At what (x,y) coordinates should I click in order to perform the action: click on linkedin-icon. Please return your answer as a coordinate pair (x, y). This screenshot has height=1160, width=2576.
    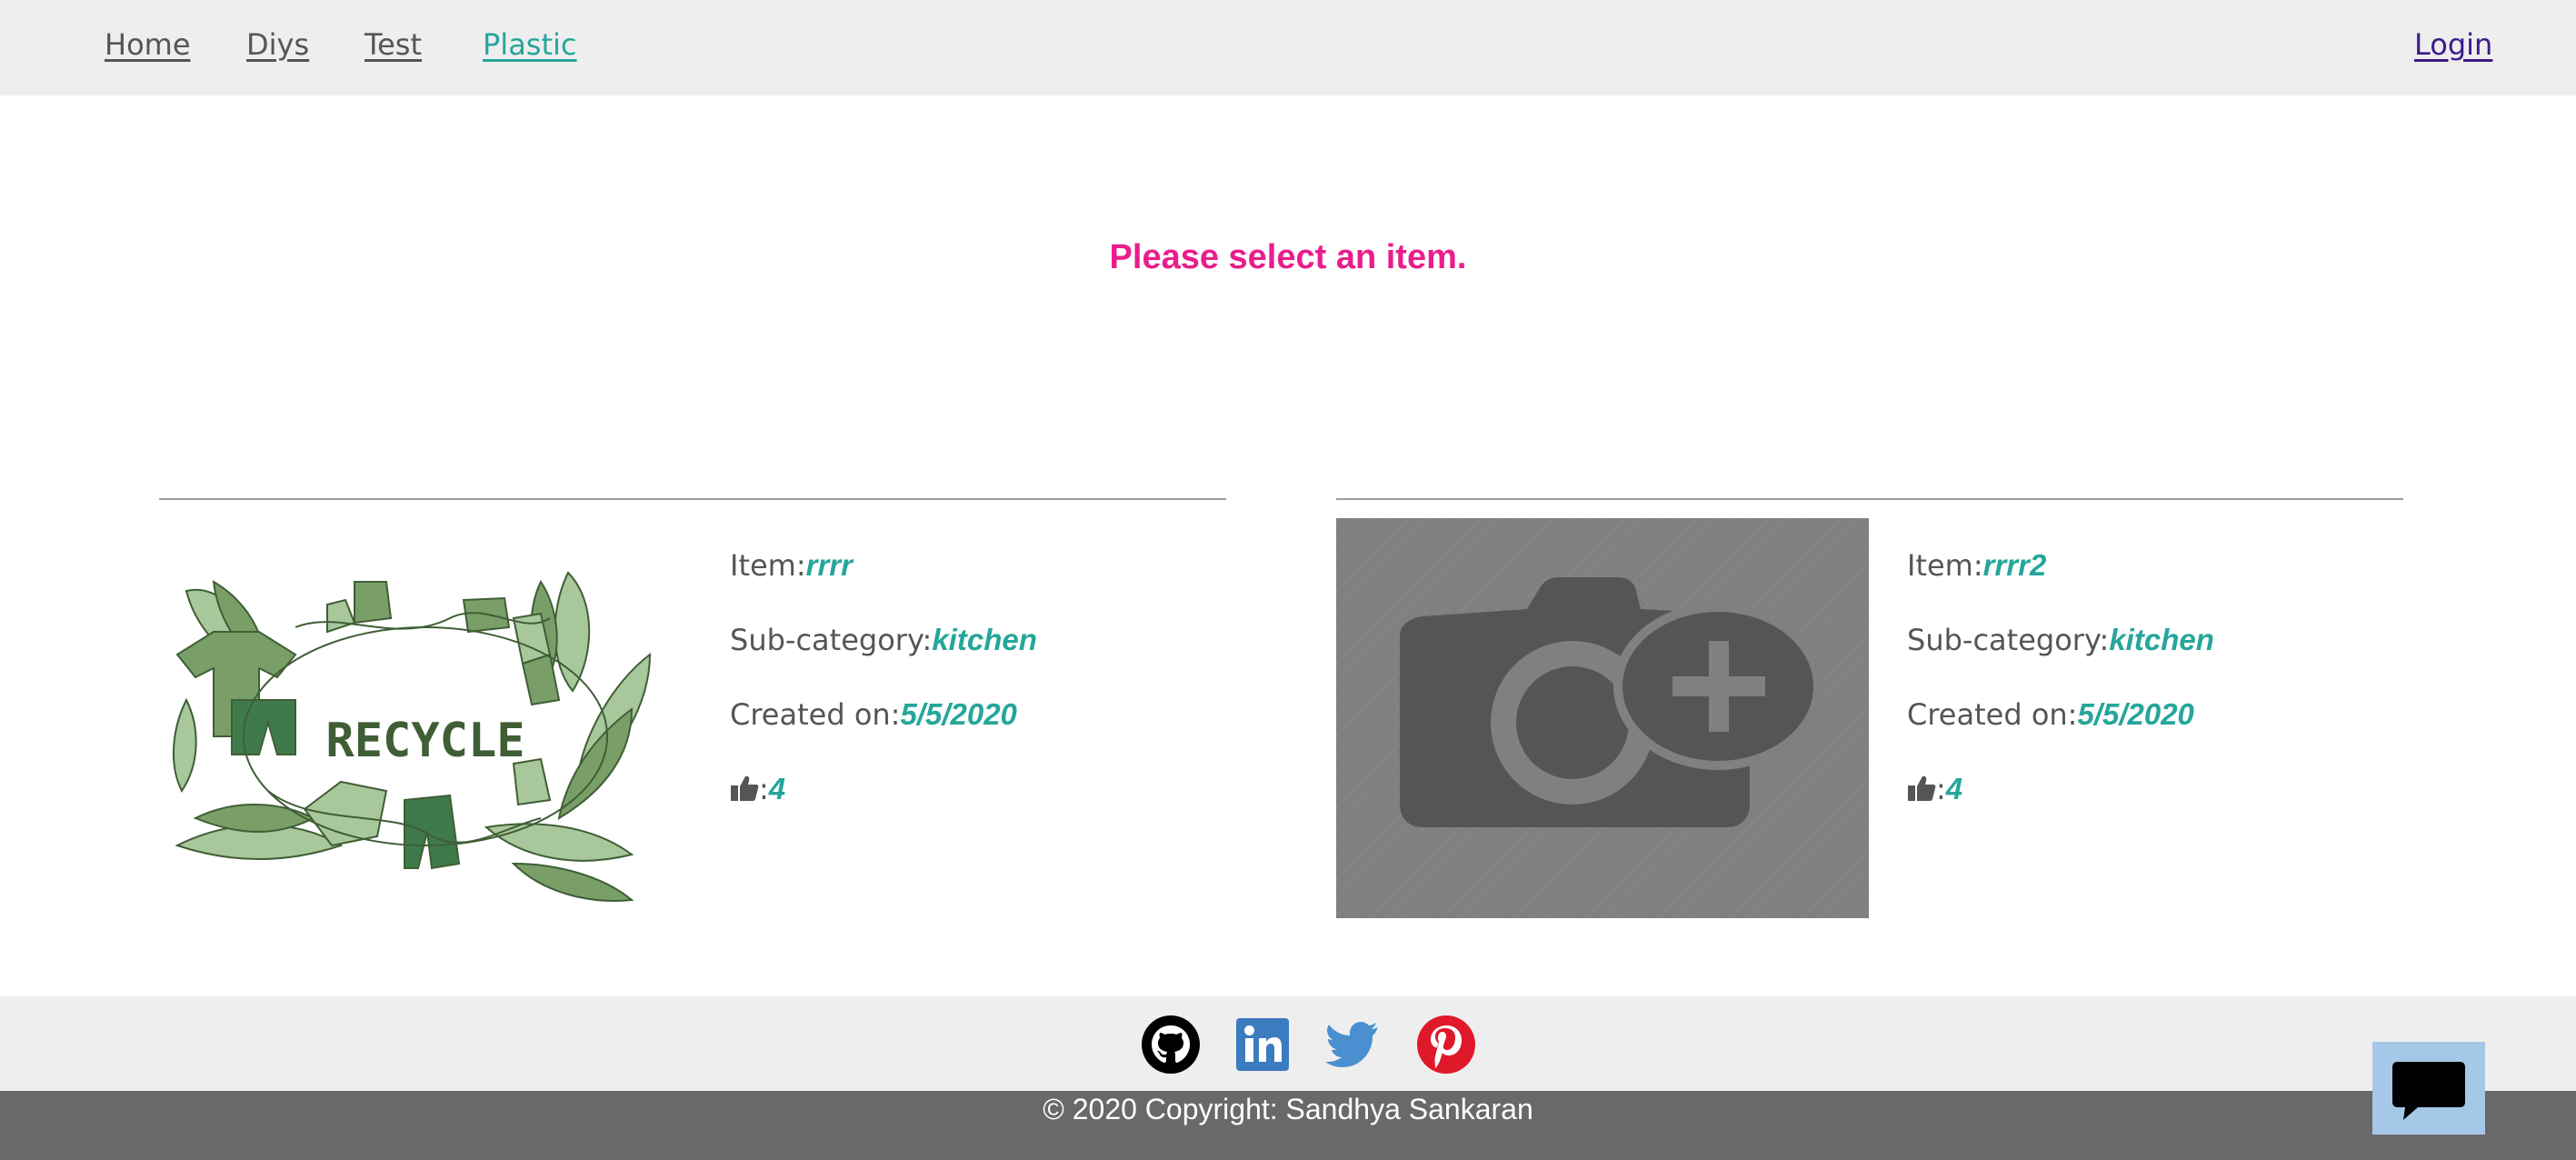
    Looking at the image, I should click on (1263, 1045).